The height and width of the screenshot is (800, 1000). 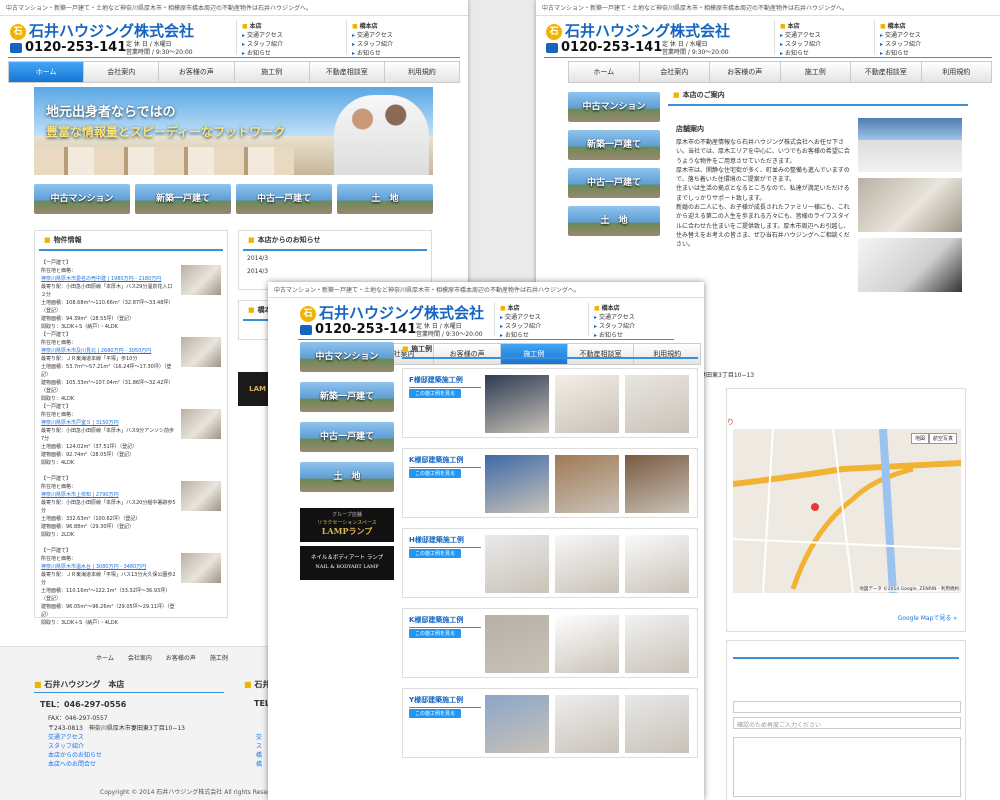 I want to click on footer-link: ホーム, so click(x=105, y=657).